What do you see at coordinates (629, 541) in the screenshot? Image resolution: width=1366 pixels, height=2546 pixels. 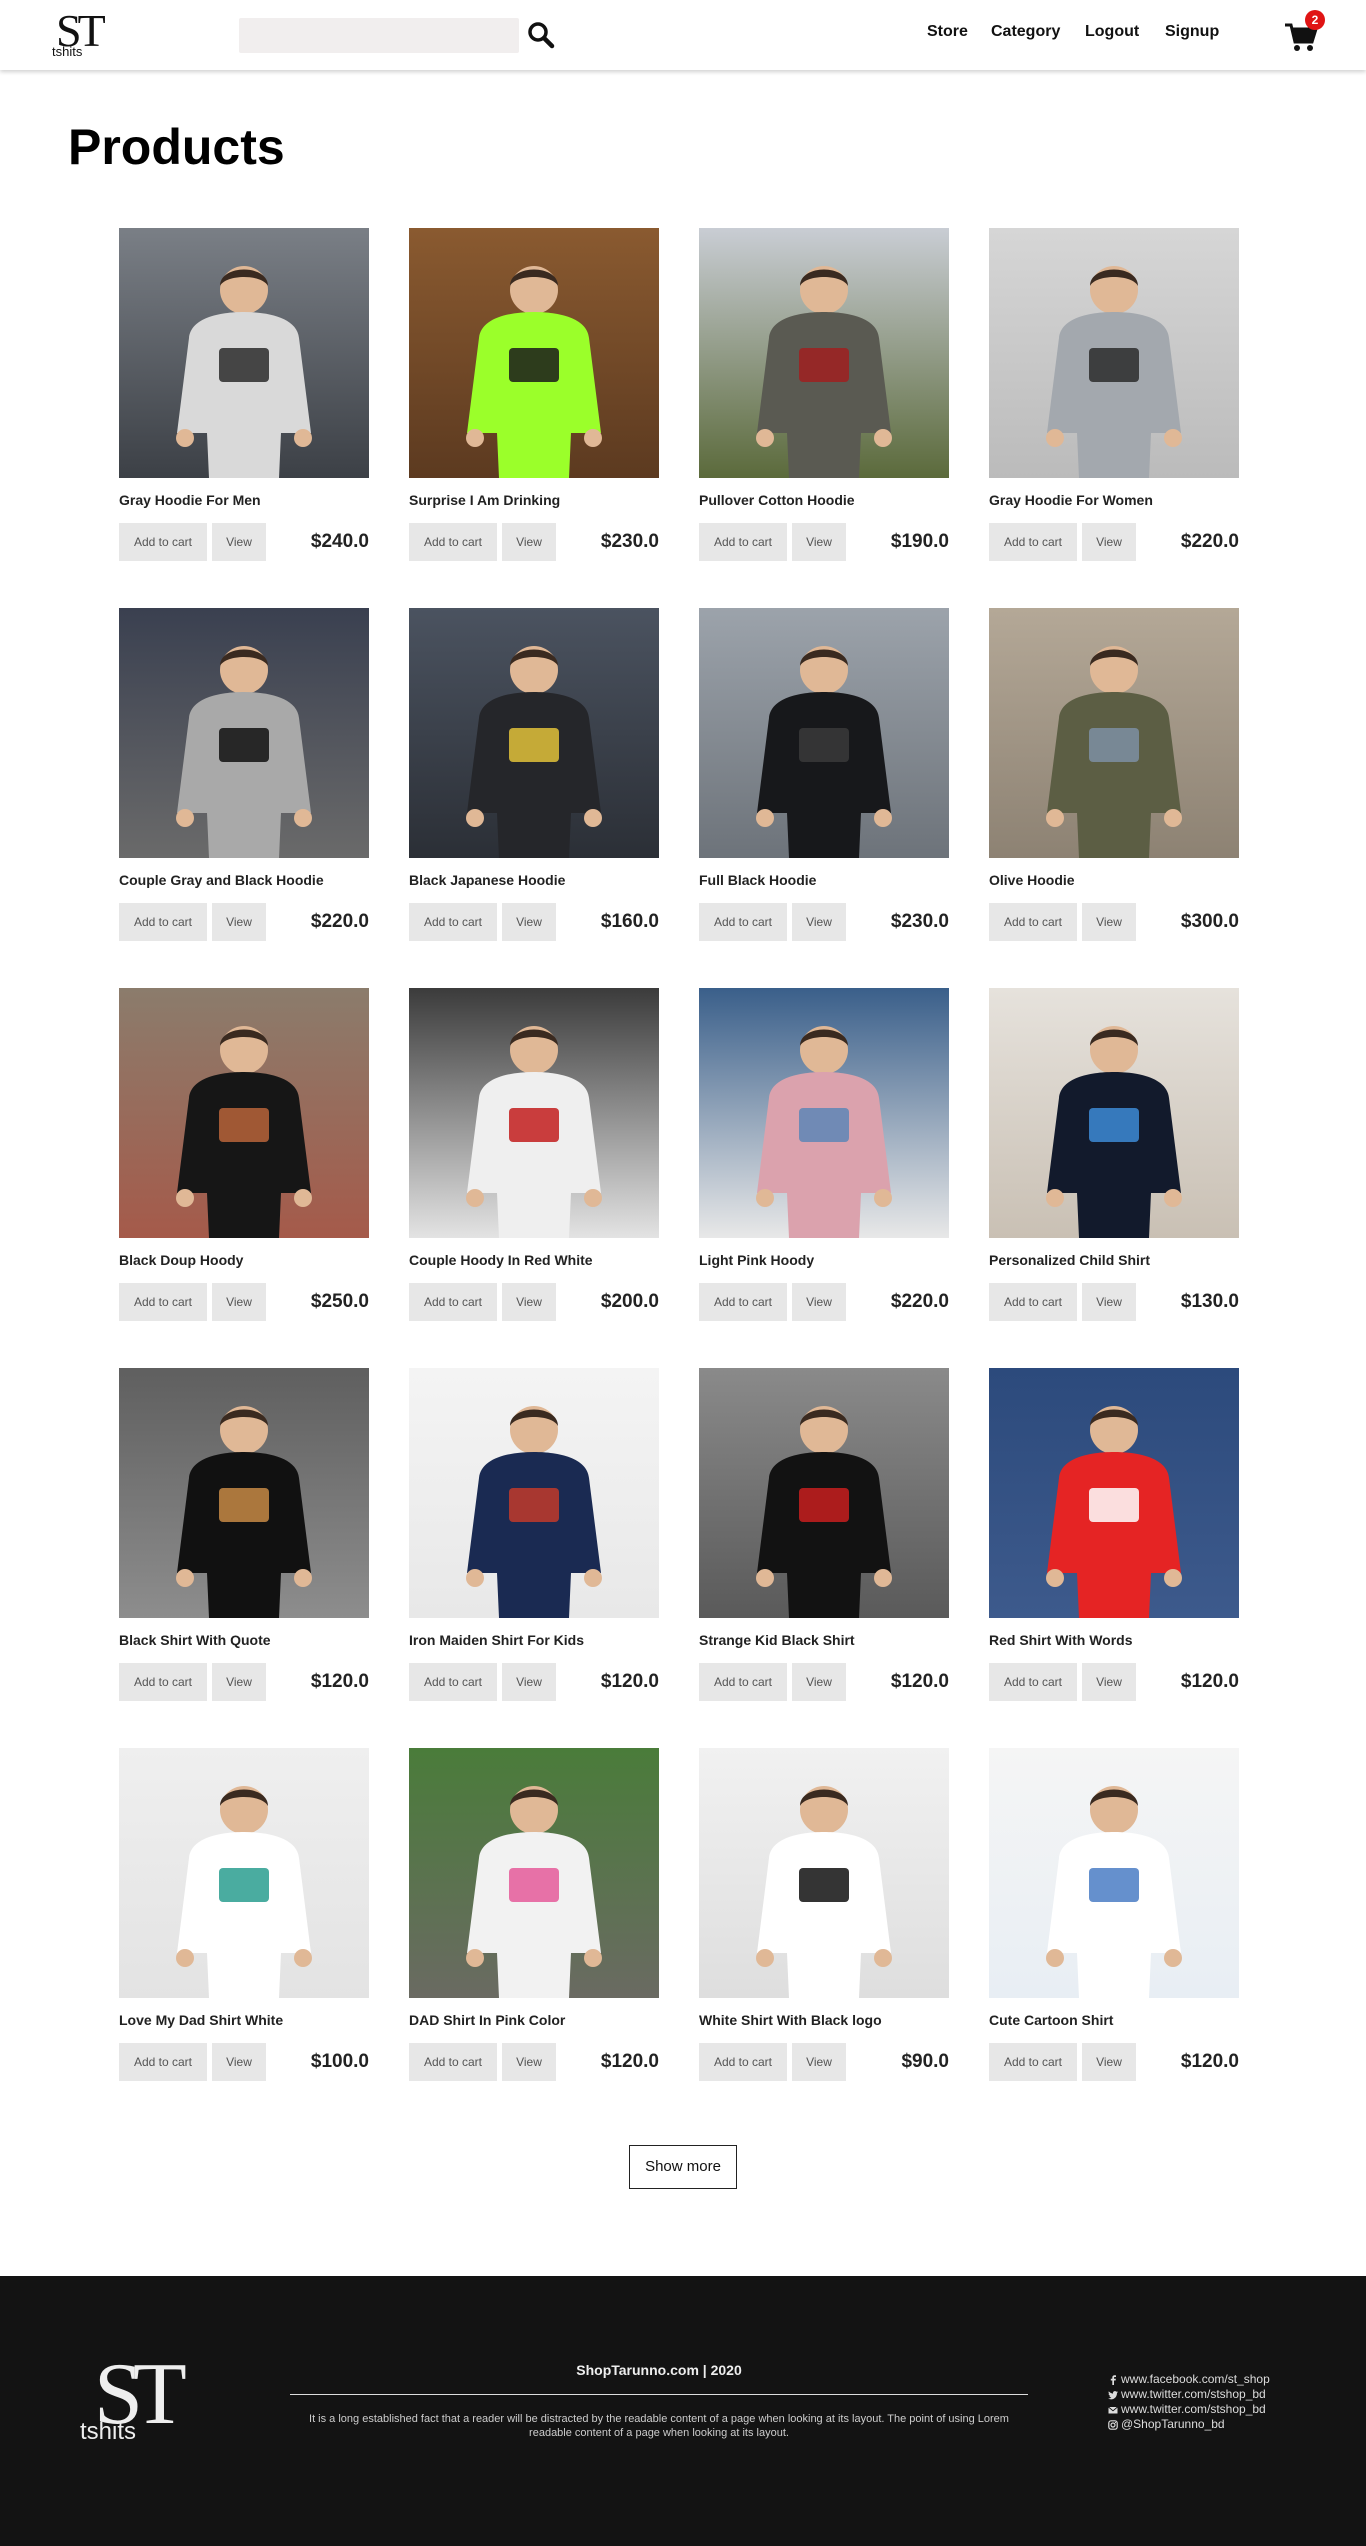 I see `product-price: $230.0` at bounding box center [629, 541].